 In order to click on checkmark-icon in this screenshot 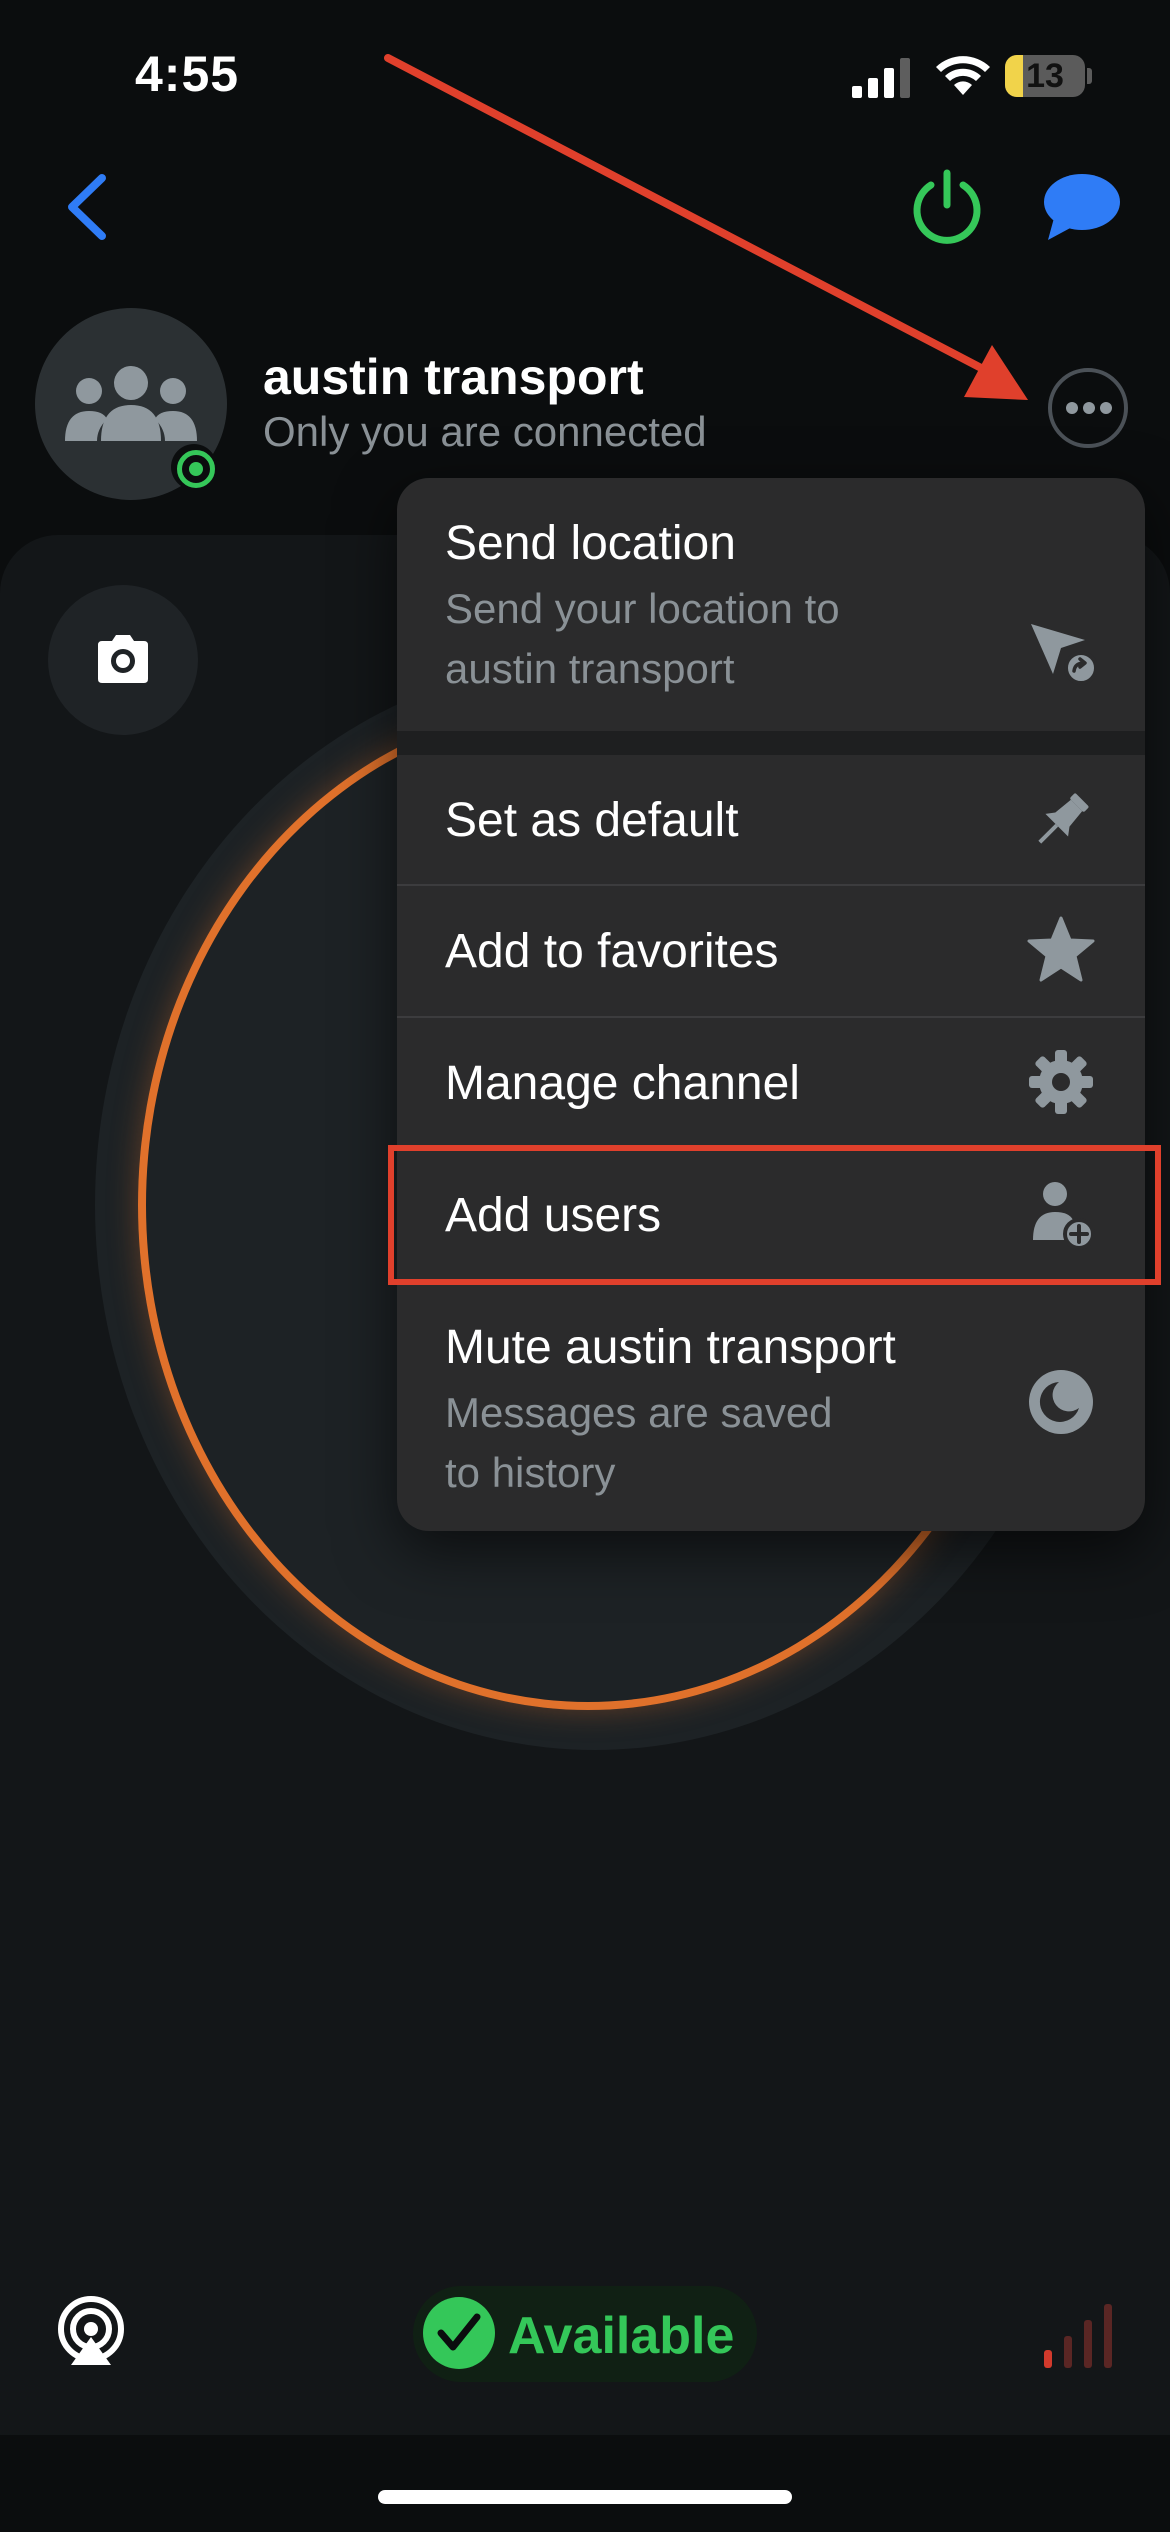, I will do `click(459, 2333)`.